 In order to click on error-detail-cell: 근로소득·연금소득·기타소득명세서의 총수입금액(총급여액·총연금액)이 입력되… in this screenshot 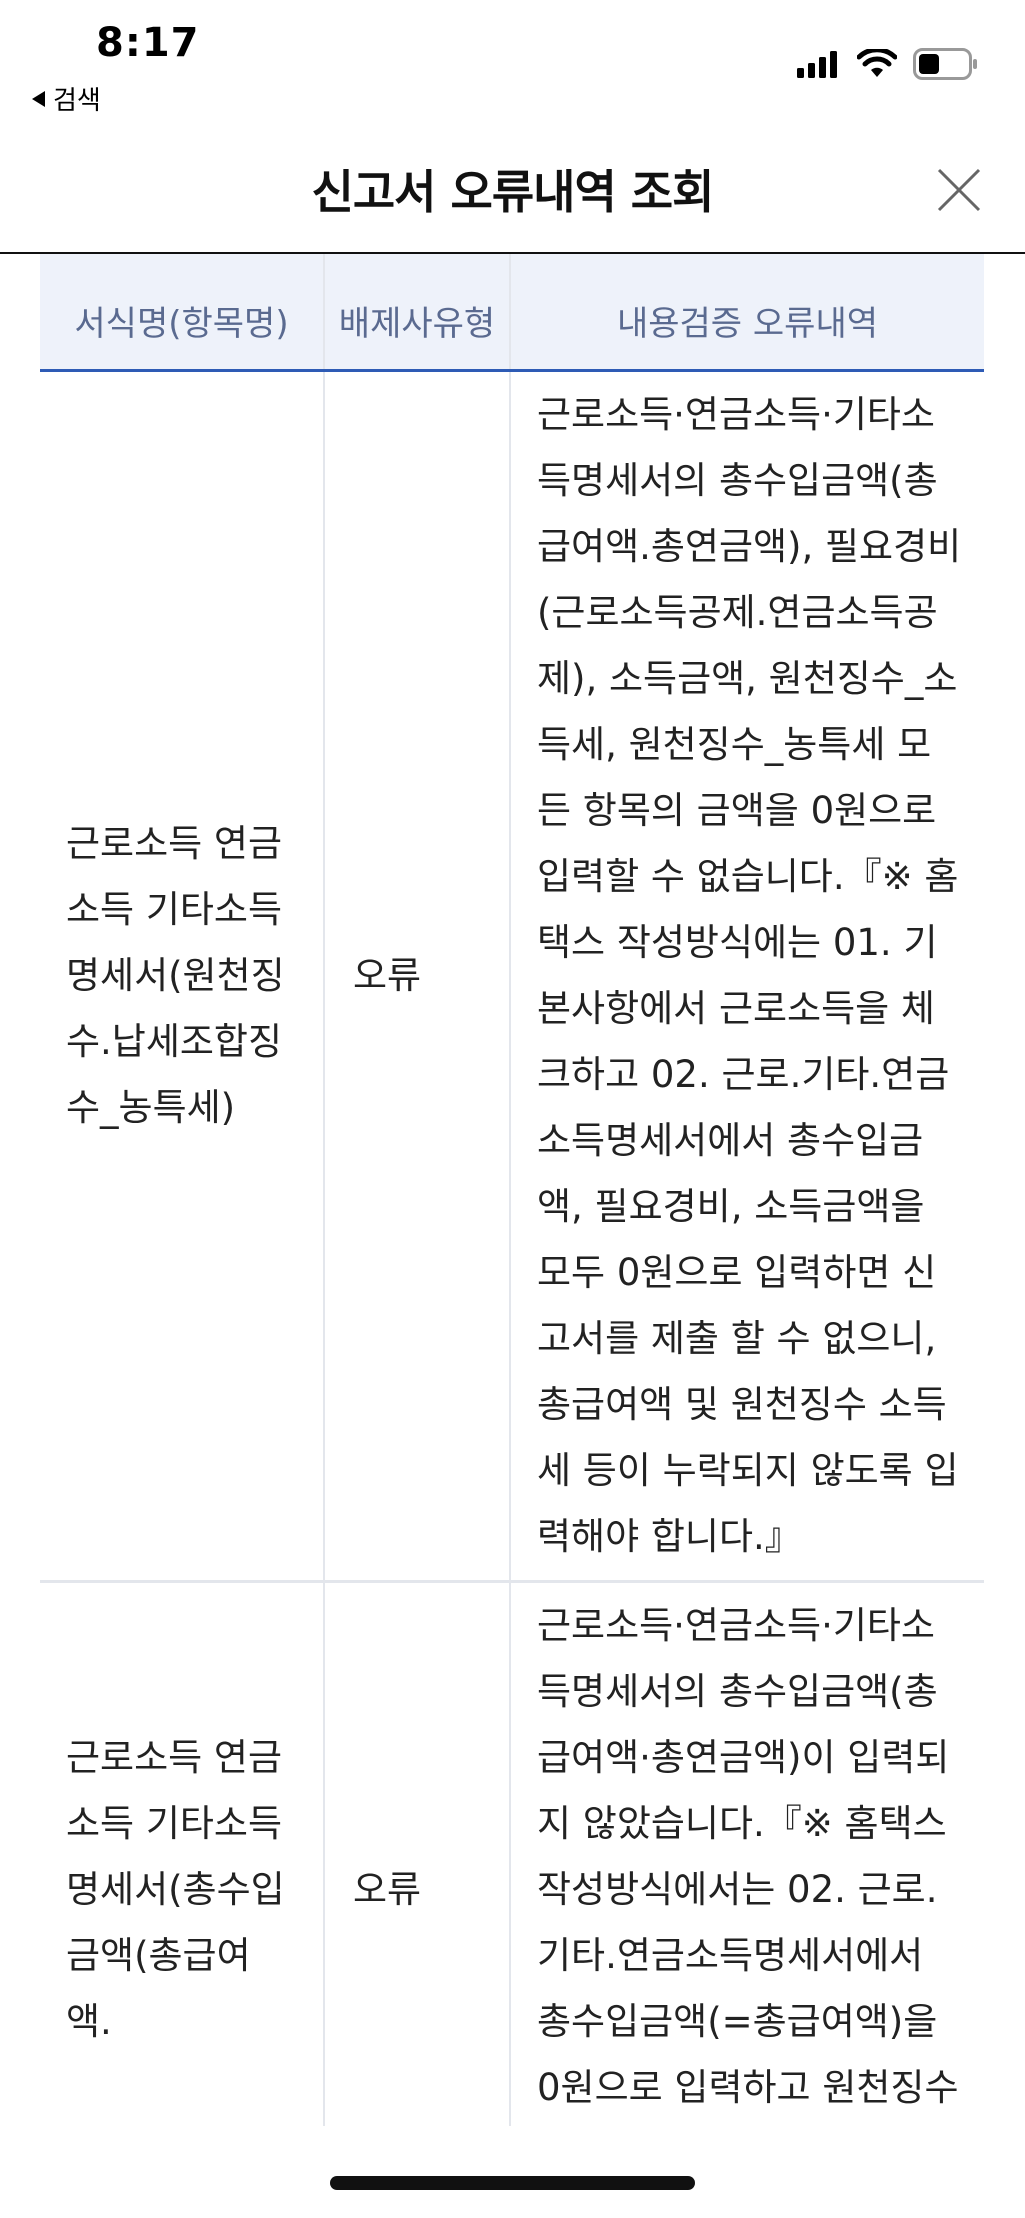, I will do `click(747, 1853)`.